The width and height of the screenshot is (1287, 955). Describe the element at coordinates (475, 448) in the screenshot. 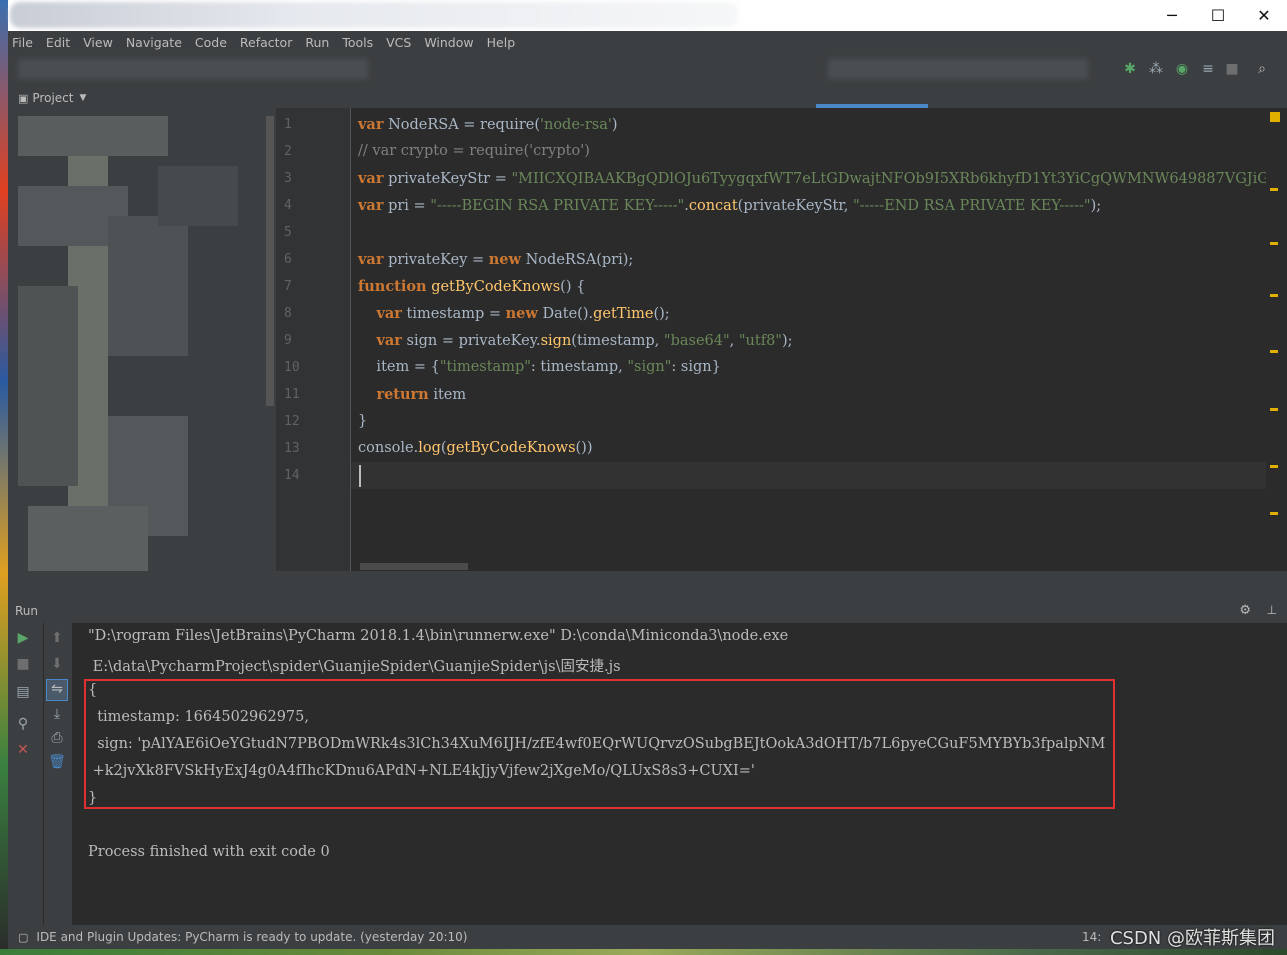

I see `code-line: console.log(getByCodeKnows())` at that location.